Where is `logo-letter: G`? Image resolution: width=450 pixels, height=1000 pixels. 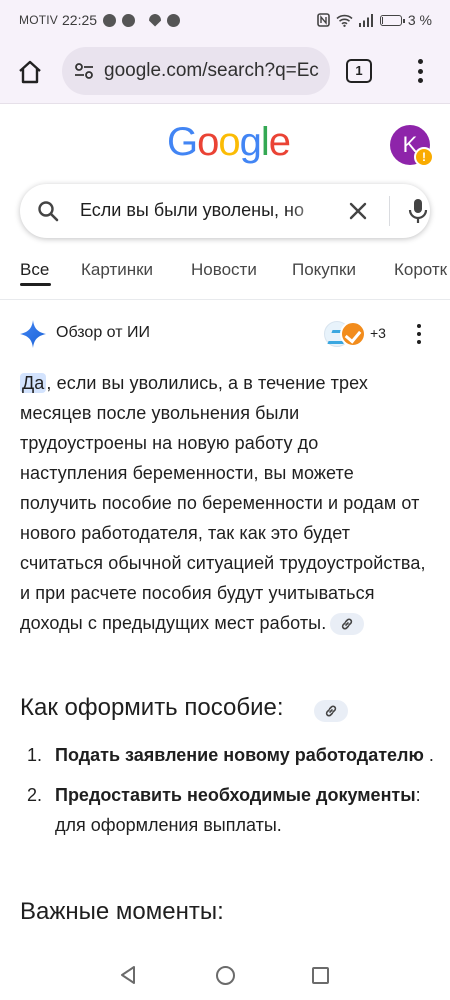 logo-letter: G is located at coordinates (182, 142).